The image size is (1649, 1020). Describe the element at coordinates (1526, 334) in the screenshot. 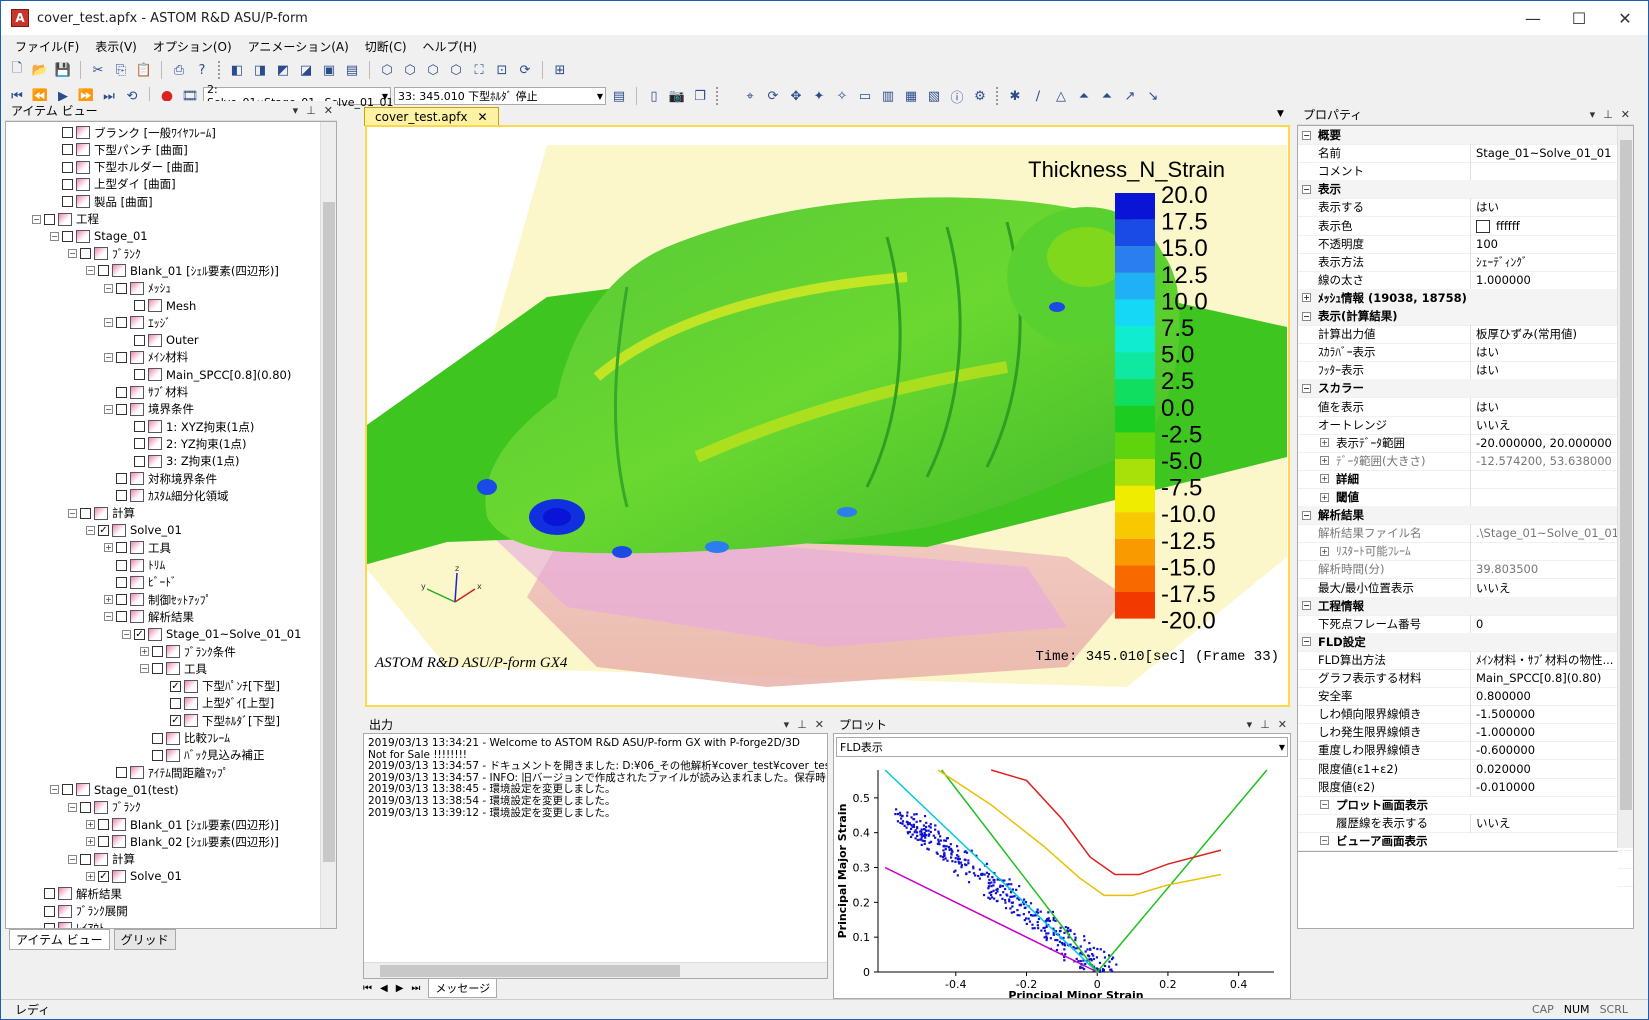

I see `property-value: 板厚ひずみ(常用値)` at that location.